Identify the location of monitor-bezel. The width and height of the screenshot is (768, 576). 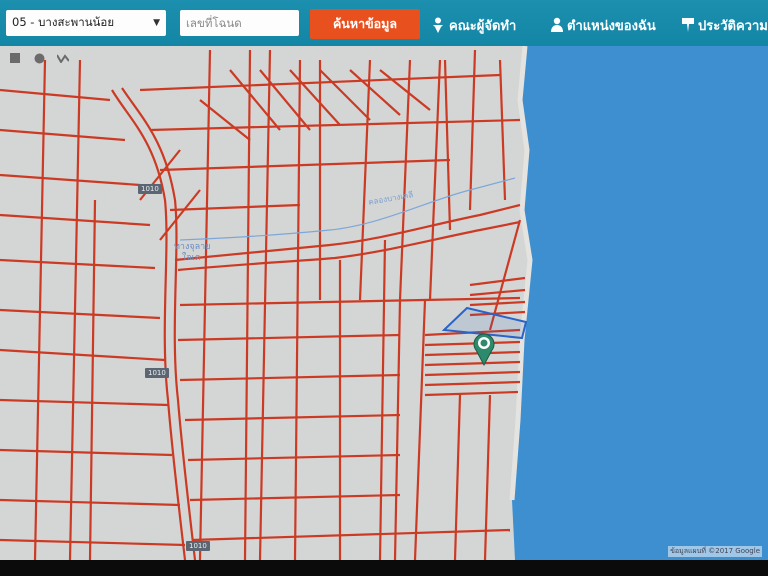
(384, 568).